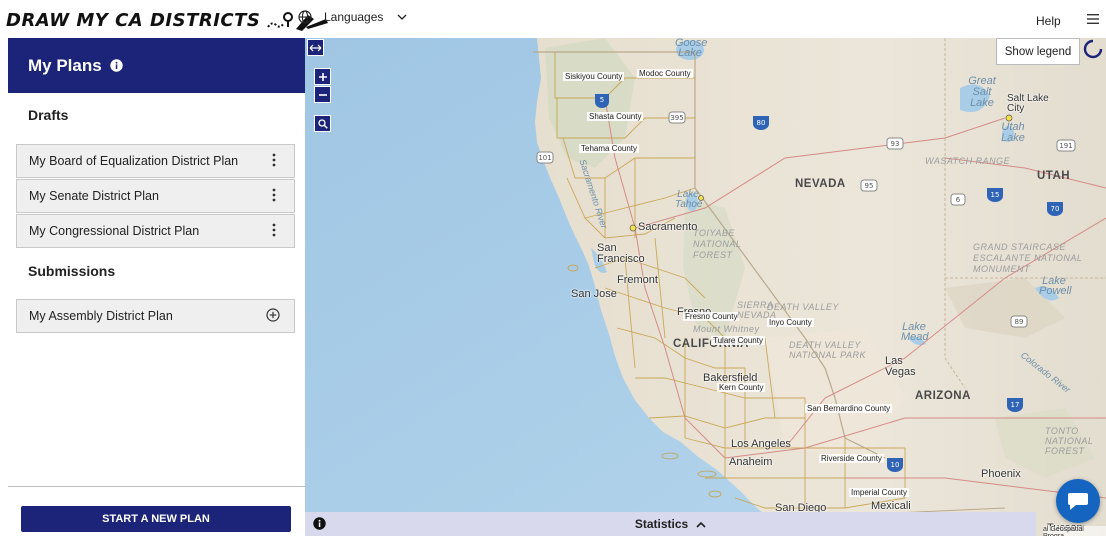  Describe the element at coordinates (602, 100) in the screenshot. I see `highway-shield-label: 5` at that location.